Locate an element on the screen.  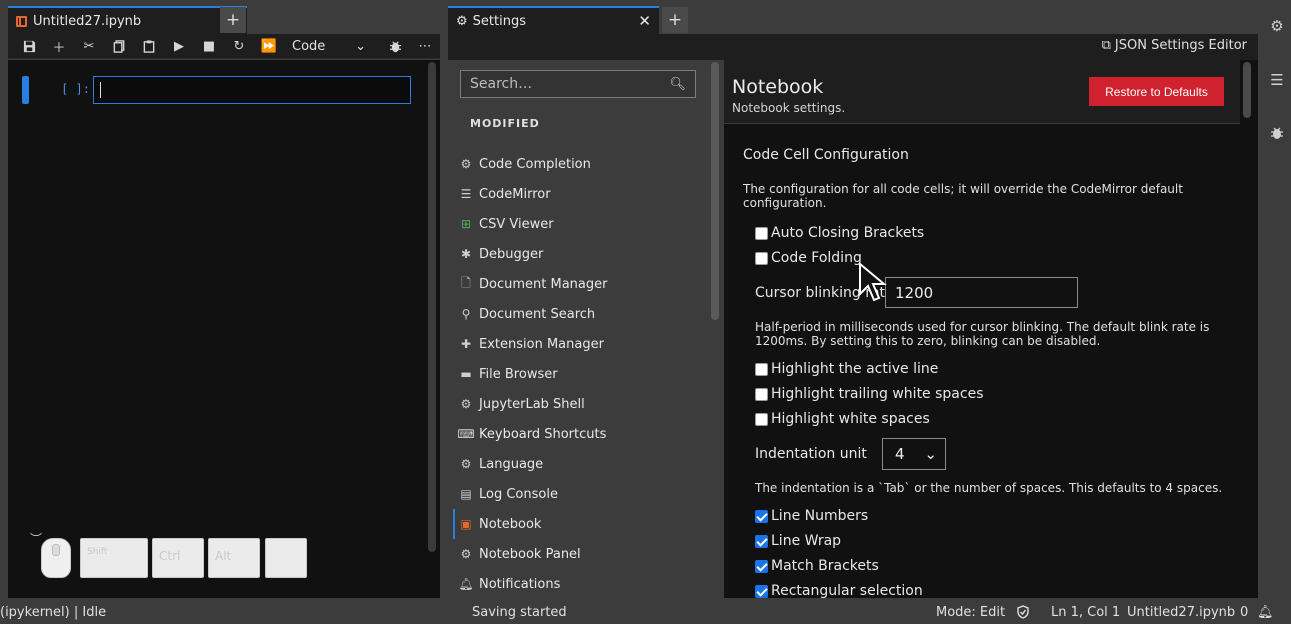
checkbox-code-folding: Code Folding is located at coordinates (808, 258).